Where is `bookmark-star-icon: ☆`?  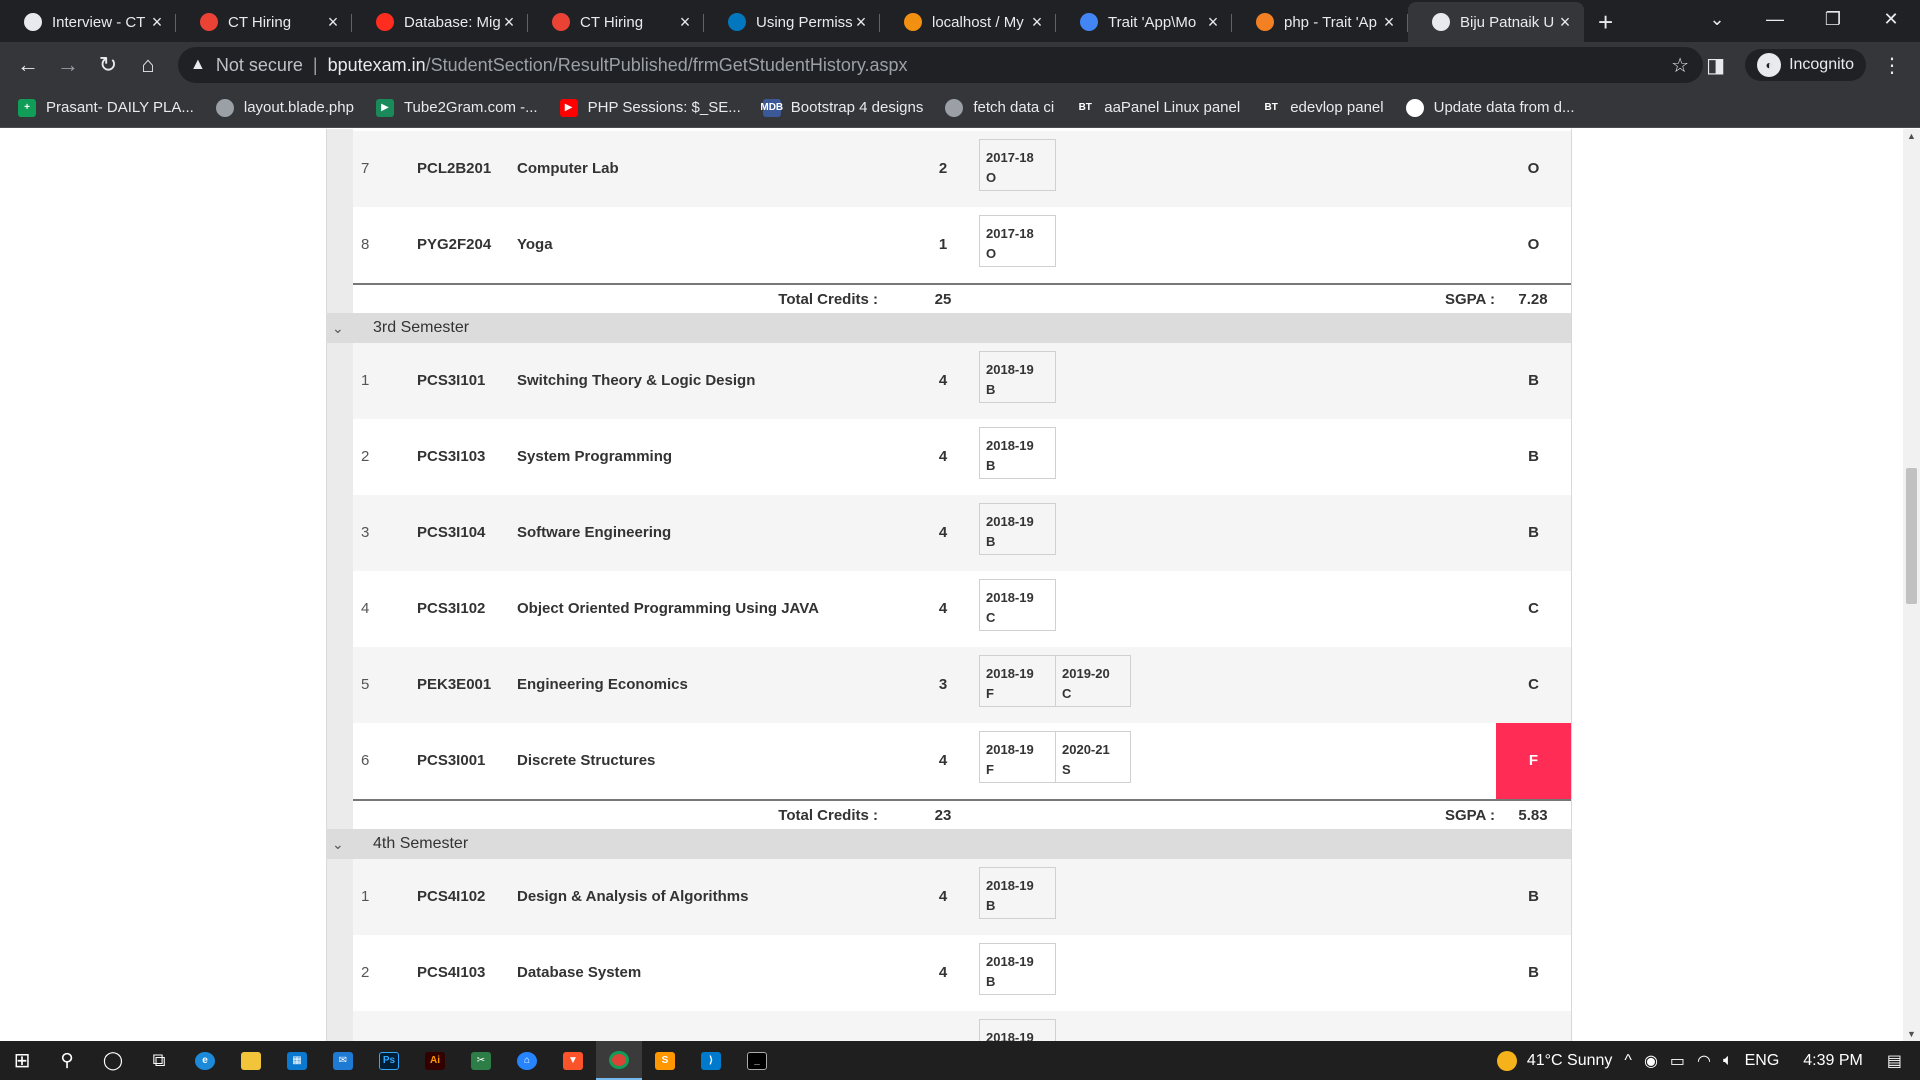 bookmark-star-icon: ☆ is located at coordinates (1680, 65).